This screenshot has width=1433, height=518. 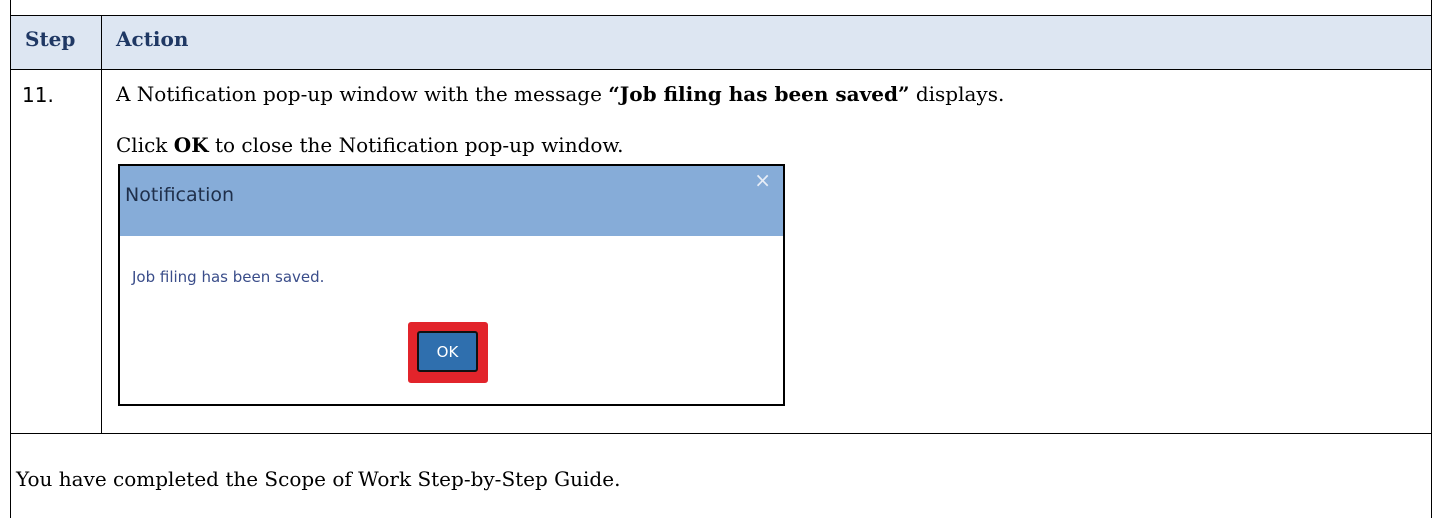 I want to click on row-divider, so click(x=721, y=433).